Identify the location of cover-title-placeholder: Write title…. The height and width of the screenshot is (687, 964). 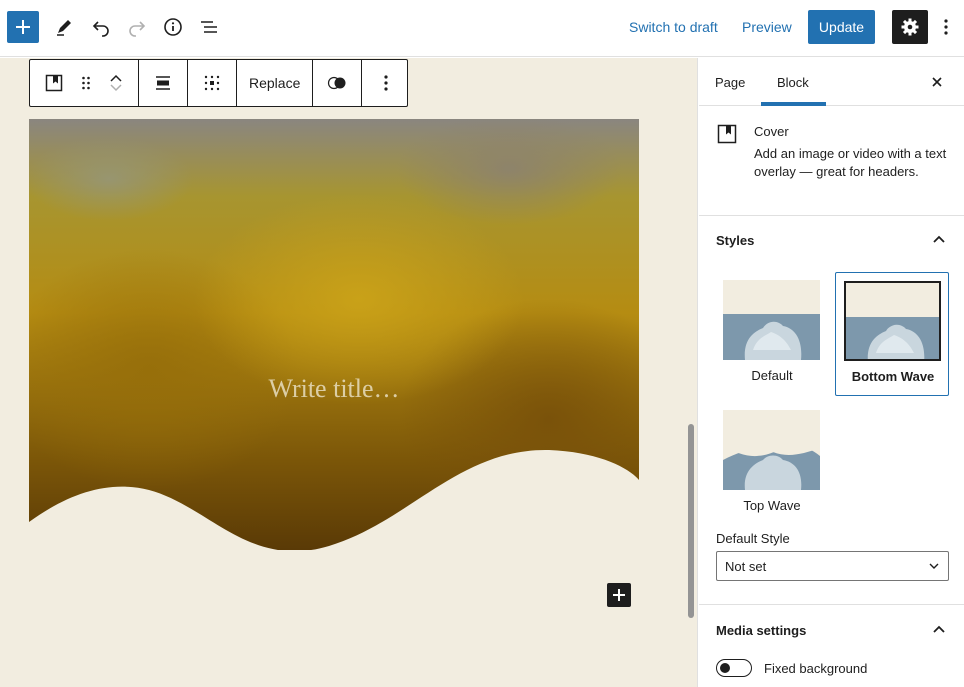
(334, 389).